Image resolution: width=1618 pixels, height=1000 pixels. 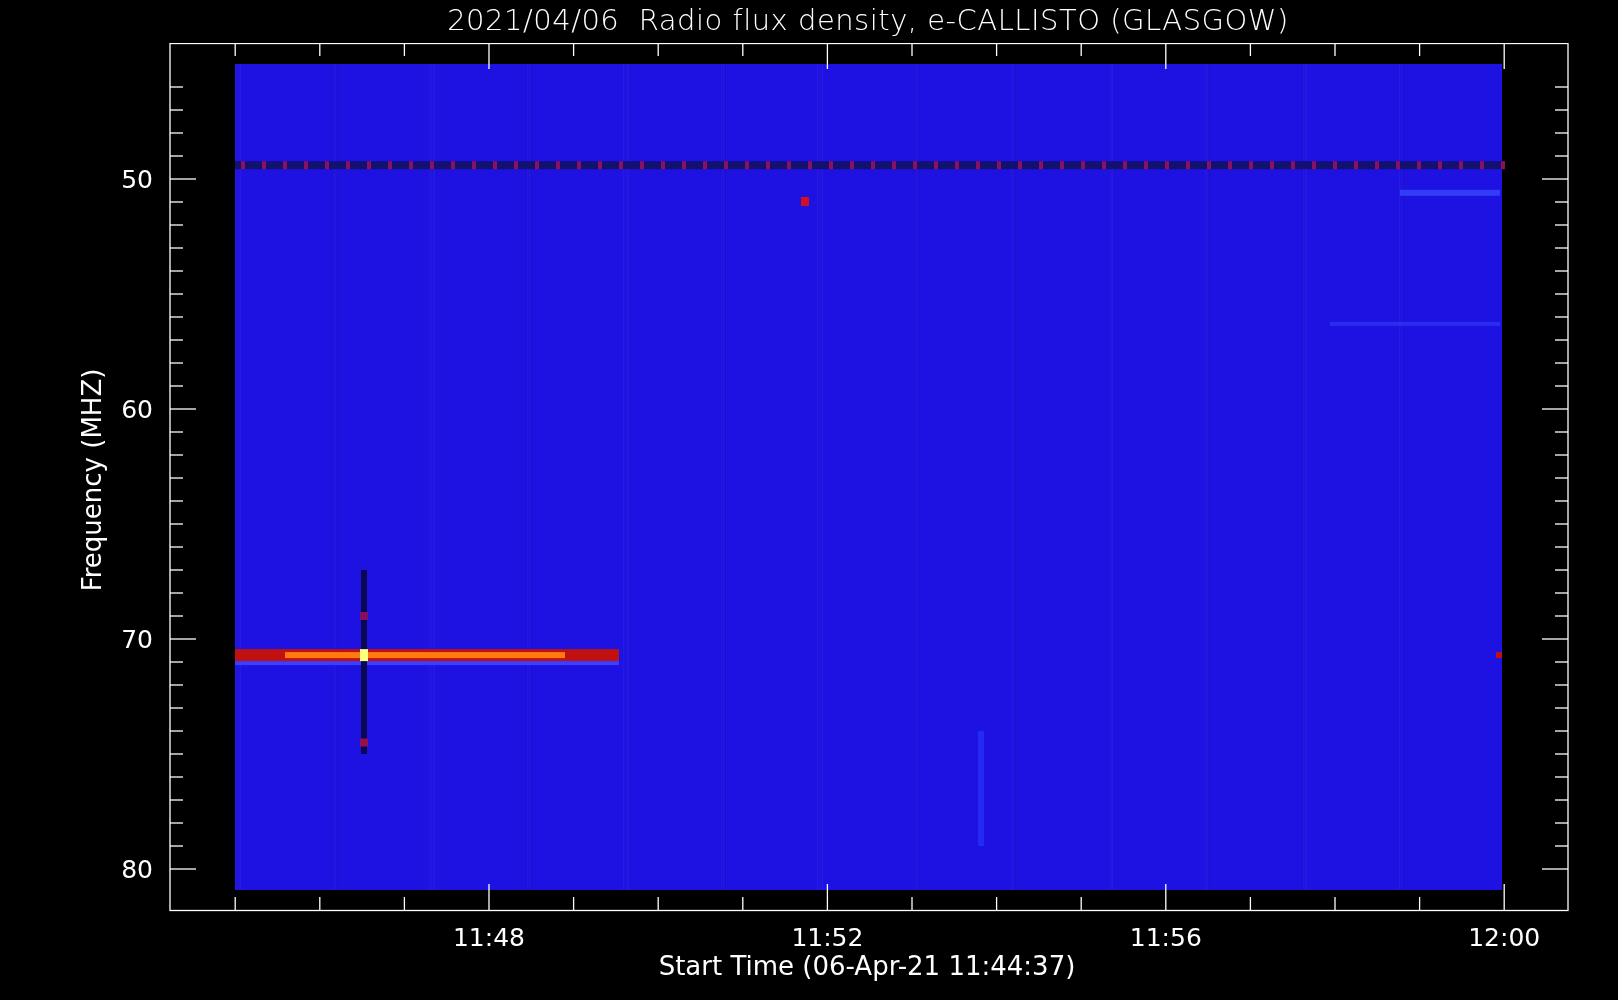 What do you see at coordinates (92, 480) in the screenshot?
I see `y-axis-label: Frequency (MHZ)` at bounding box center [92, 480].